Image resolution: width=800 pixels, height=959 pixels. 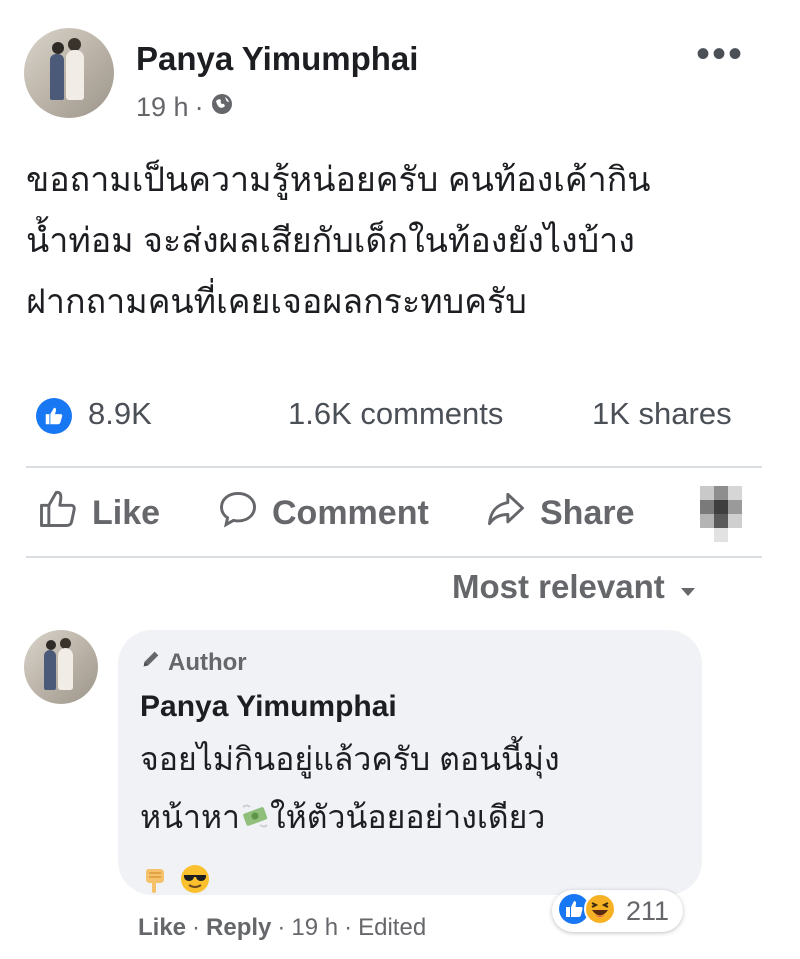 I want to click on money-with-wings-emoji-icon, so click(x=255, y=820).